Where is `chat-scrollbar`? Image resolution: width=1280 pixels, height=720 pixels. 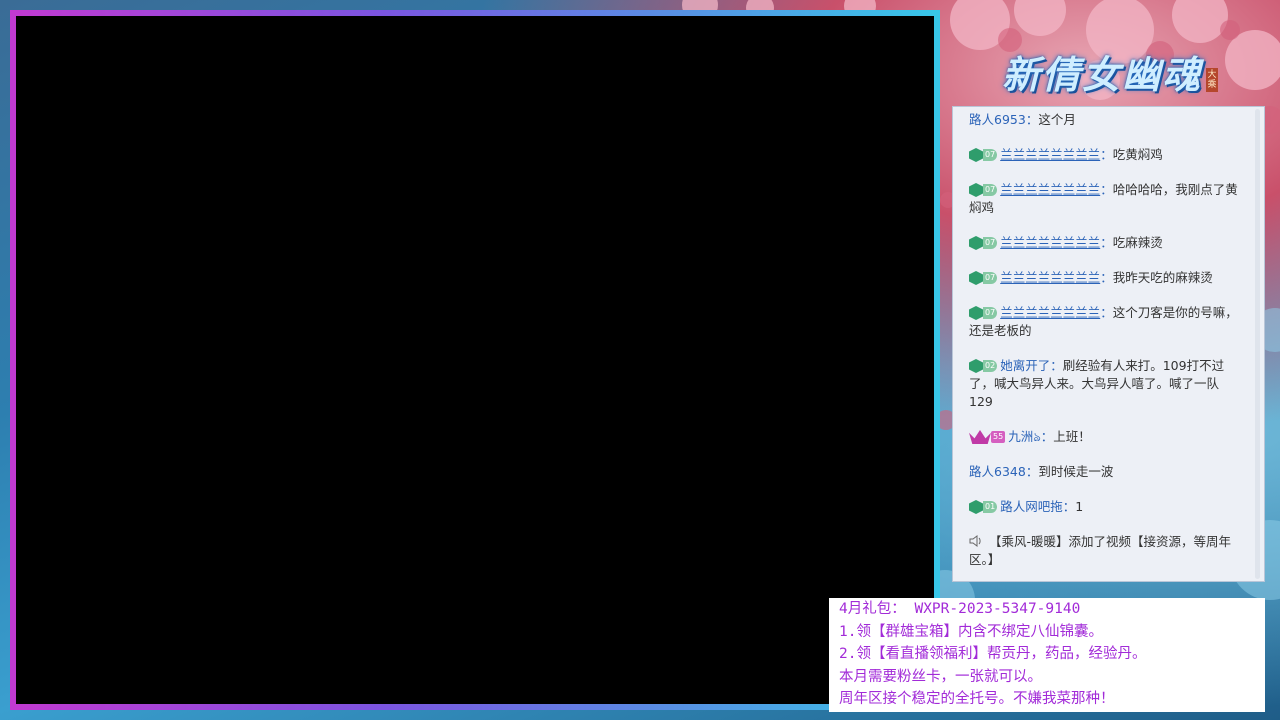 chat-scrollbar is located at coordinates (1257, 344).